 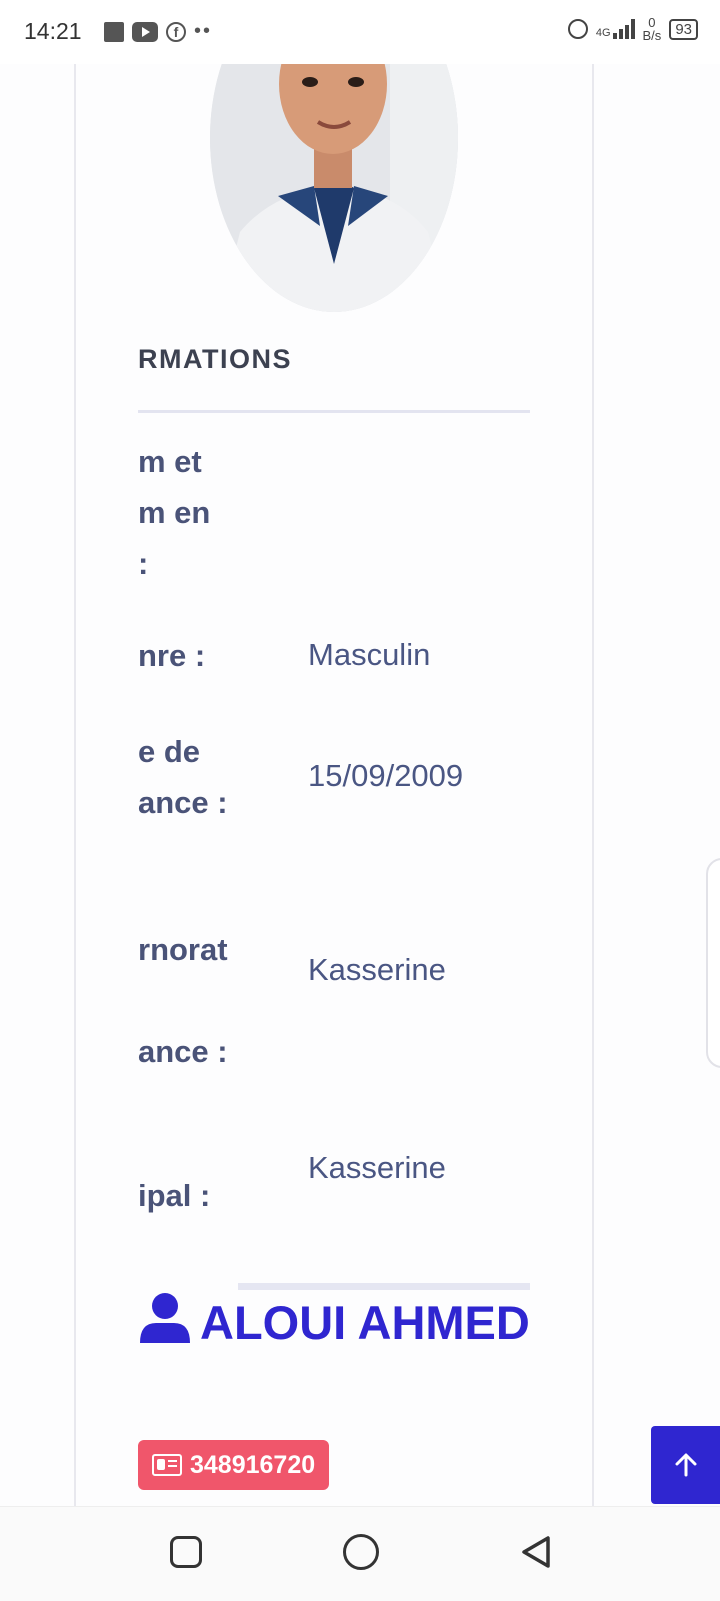 What do you see at coordinates (377, 969) in the screenshot?
I see `field-value-governorate: Kasserine` at bounding box center [377, 969].